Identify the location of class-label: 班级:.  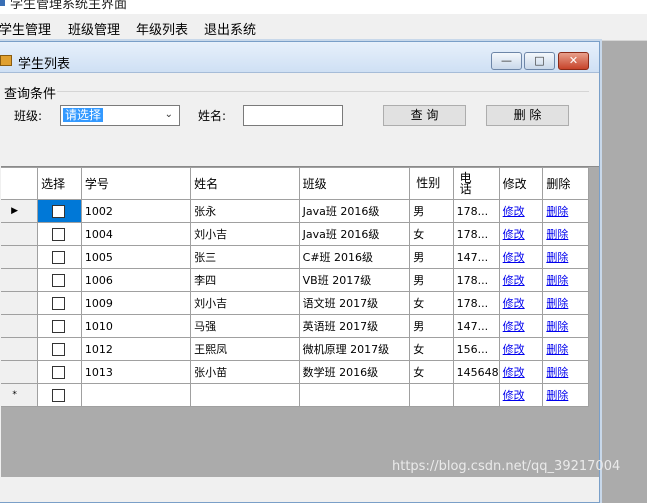
(28, 116).